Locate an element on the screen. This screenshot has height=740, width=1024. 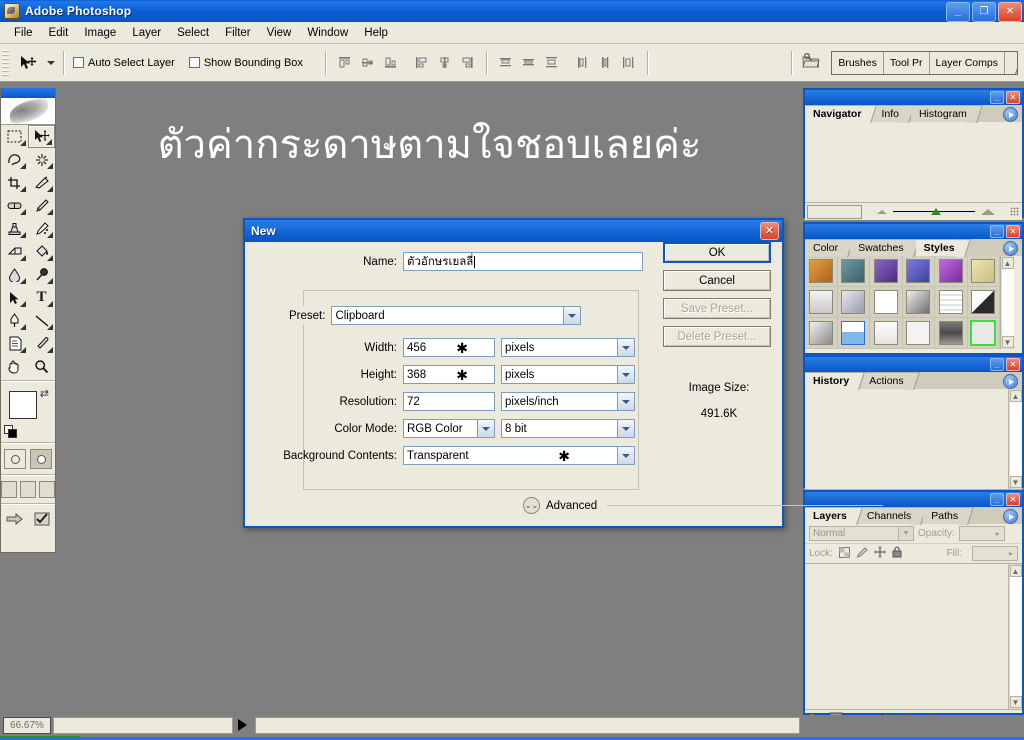
jump-to-imageready-icon is located at coordinates (16, 520).